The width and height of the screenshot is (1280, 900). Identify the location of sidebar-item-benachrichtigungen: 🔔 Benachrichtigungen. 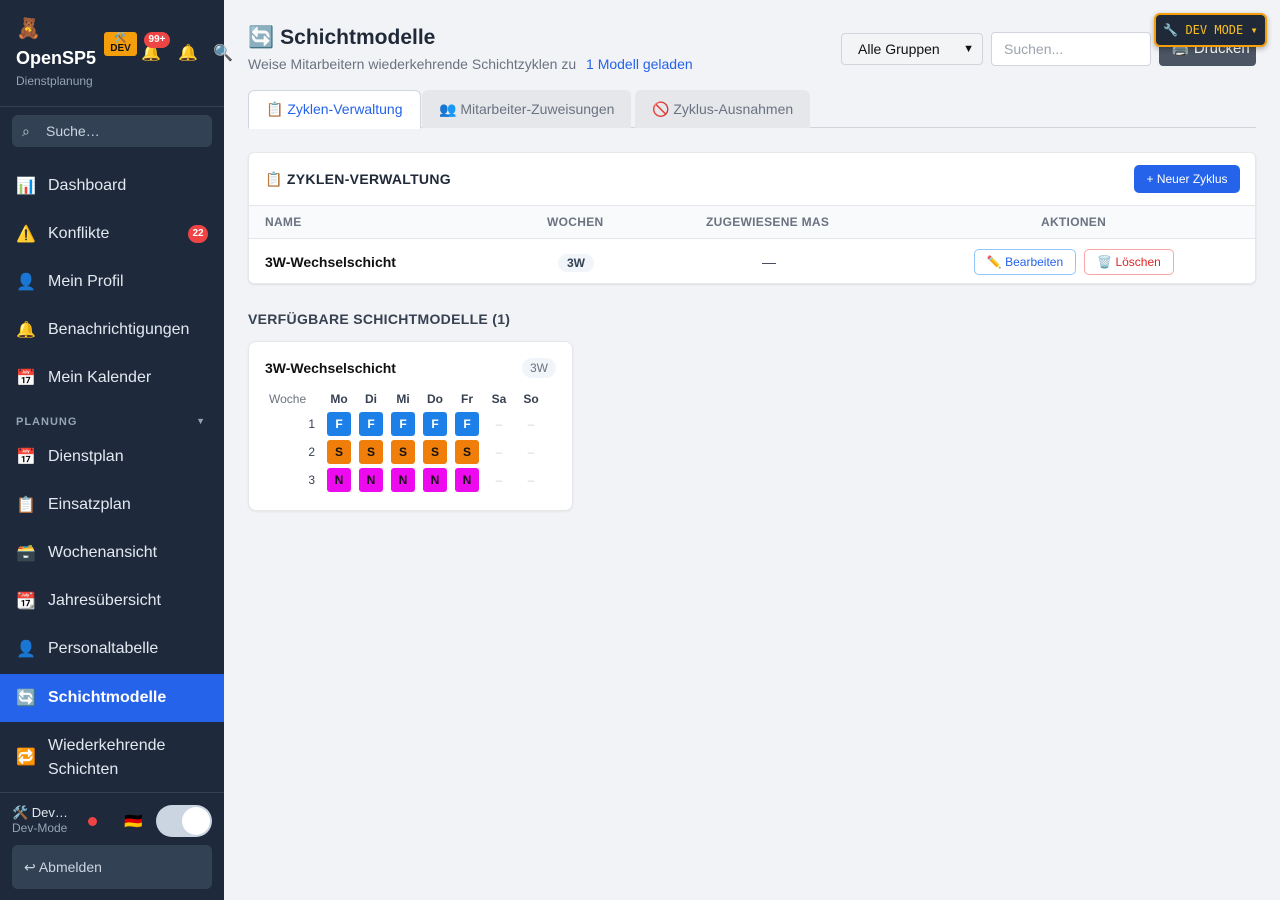
(112, 330).